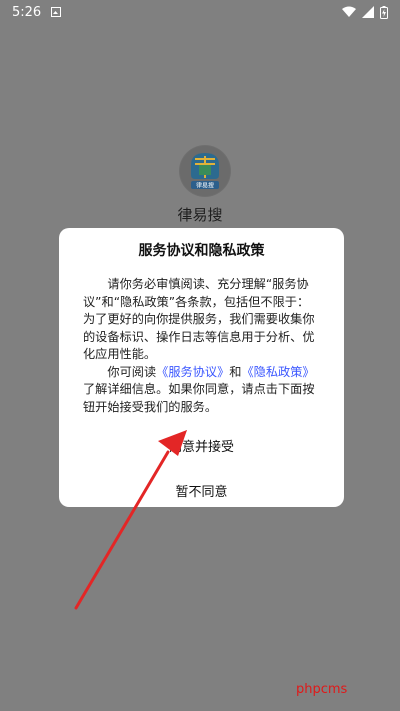 This screenshot has height=711, width=400. I want to click on service-agreement-link: 《服务协议》, so click(192, 372).